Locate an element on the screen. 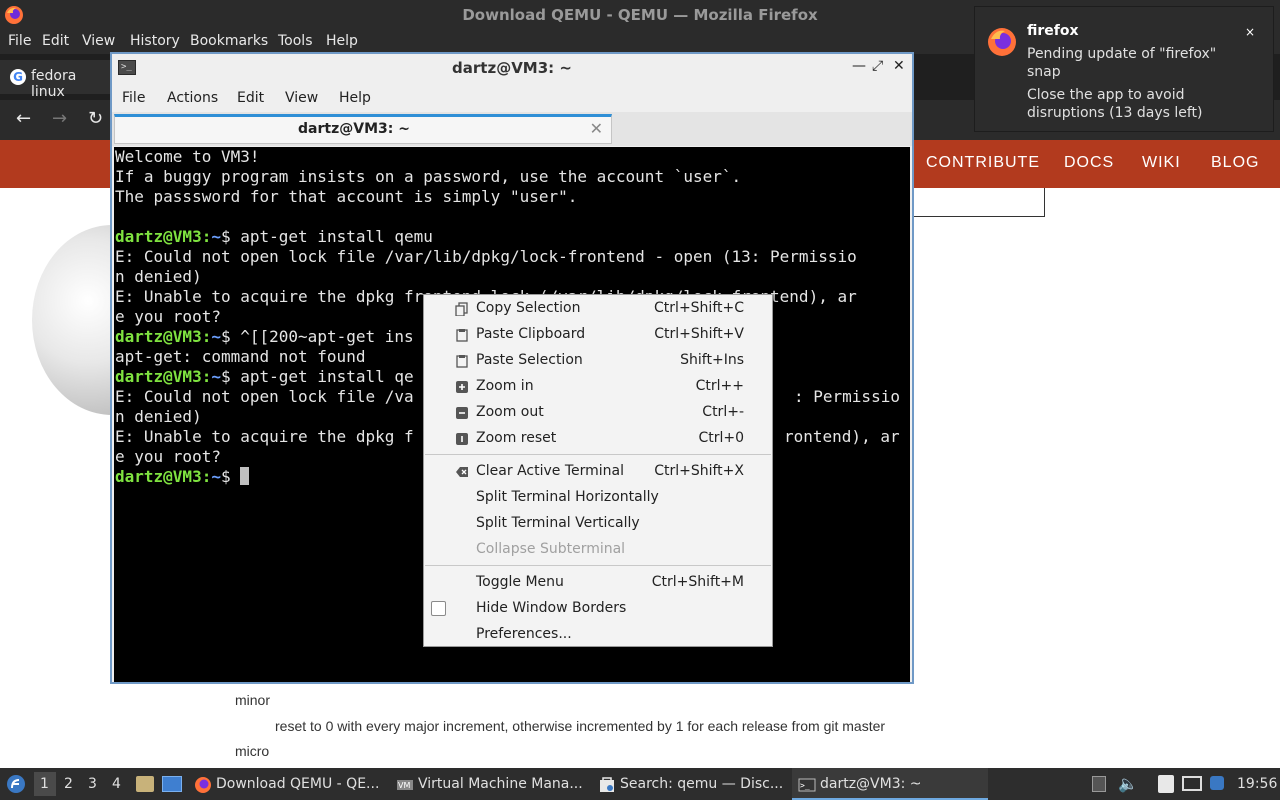 The width and height of the screenshot is (1280, 800). term-menu-view: View is located at coordinates (301, 98).